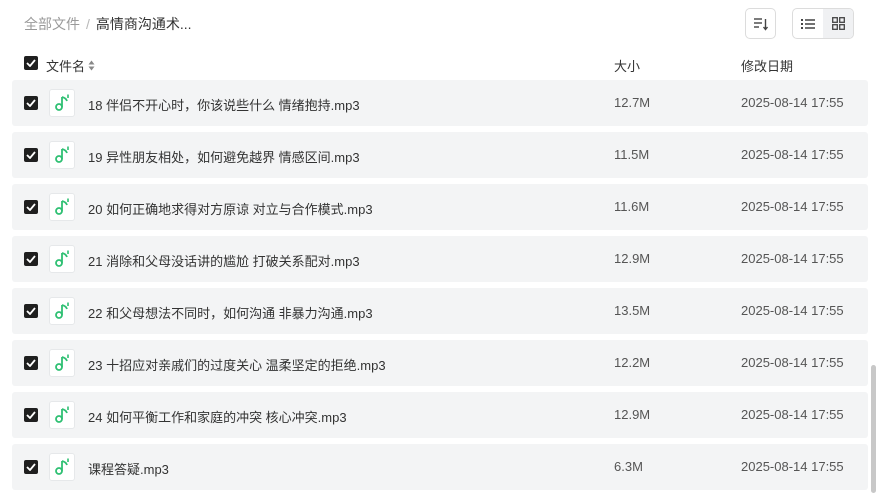  I want to click on name-column-header: 文件名, so click(70, 65).